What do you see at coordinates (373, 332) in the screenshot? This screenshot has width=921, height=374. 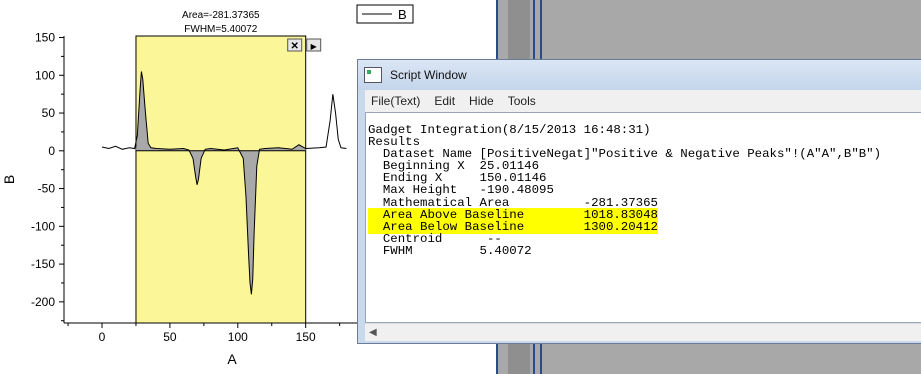 I see `scroll-left-icon: ◀` at bounding box center [373, 332].